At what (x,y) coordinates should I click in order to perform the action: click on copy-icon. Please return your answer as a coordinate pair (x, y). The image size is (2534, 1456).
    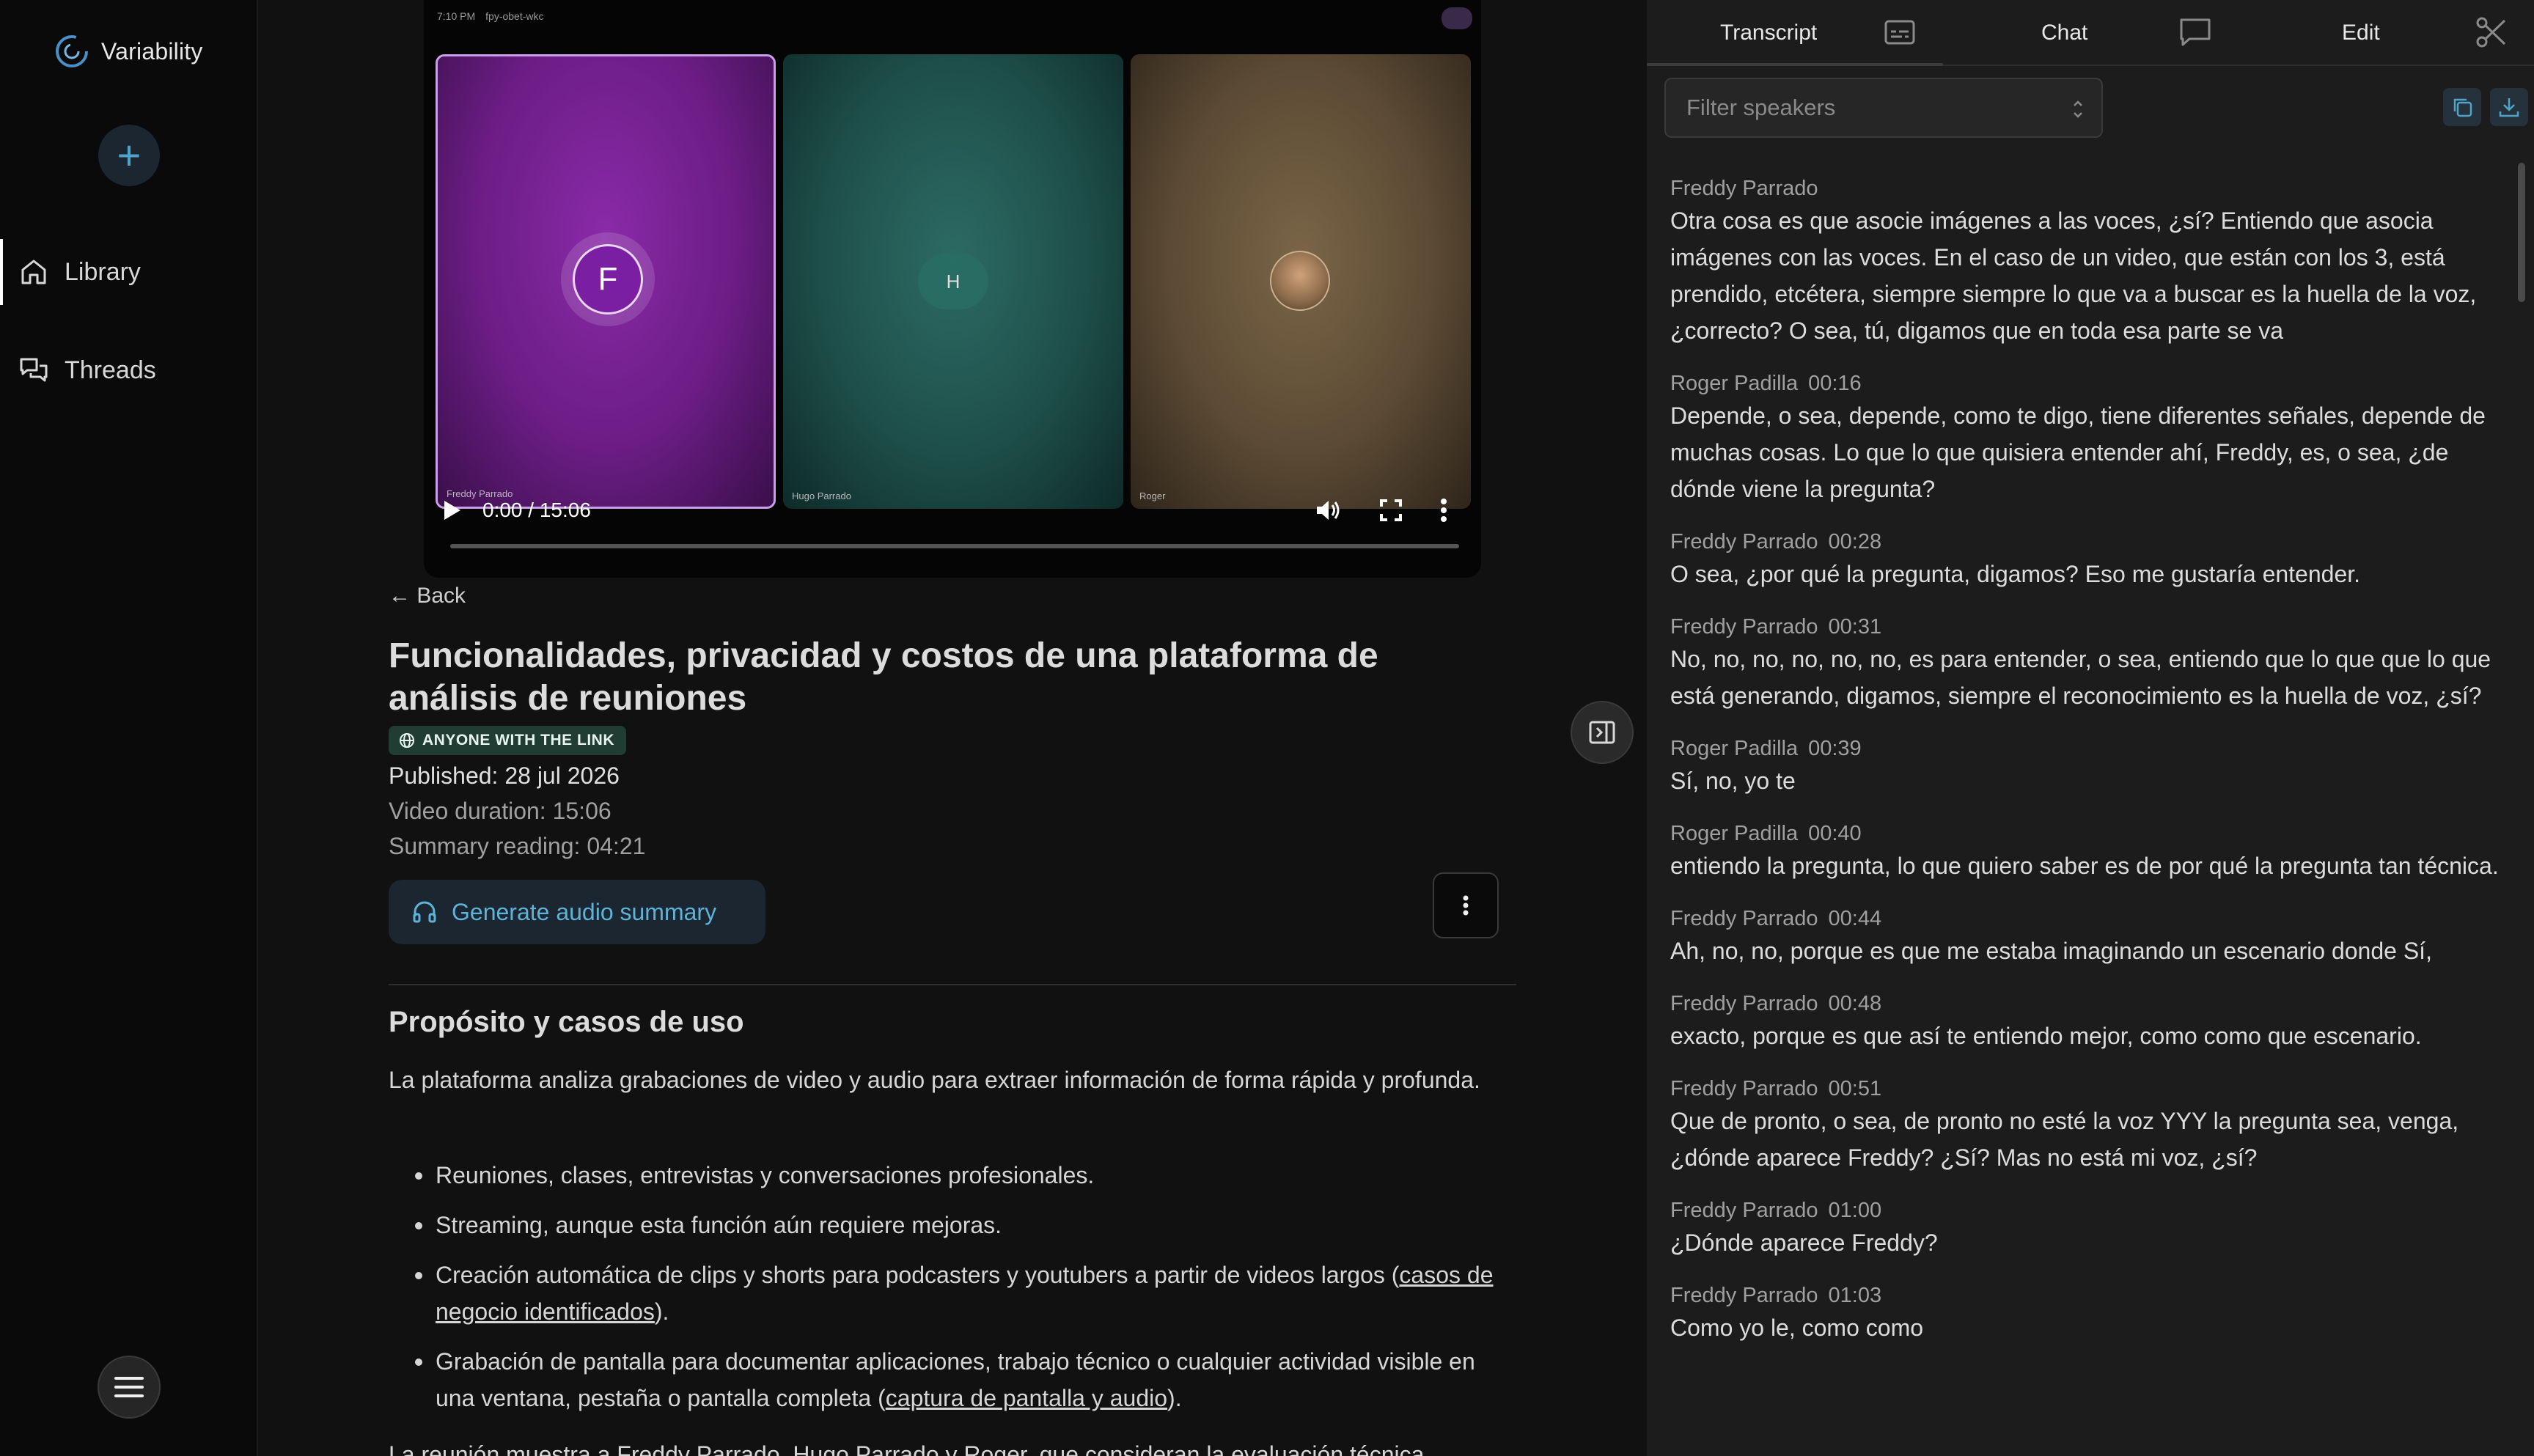
    Looking at the image, I should click on (2462, 107).